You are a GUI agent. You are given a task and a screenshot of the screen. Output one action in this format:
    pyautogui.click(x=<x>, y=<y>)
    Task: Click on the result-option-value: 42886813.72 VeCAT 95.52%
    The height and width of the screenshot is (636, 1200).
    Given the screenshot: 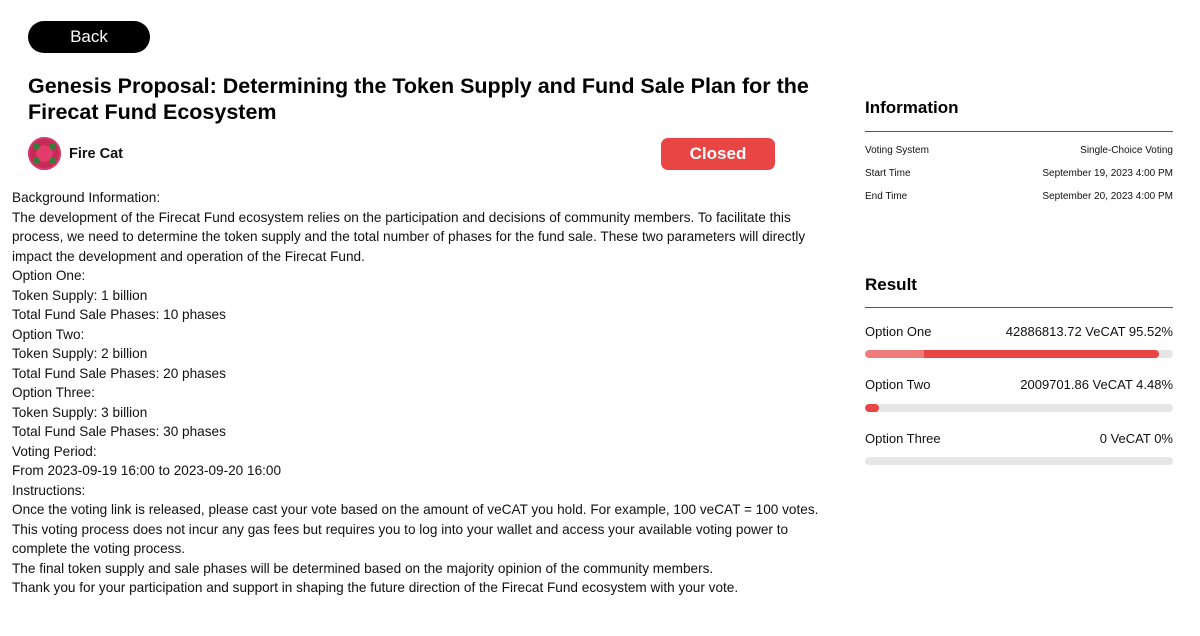 What is the action you would take?
    pyautogui.click(x=1089, y=331)
    